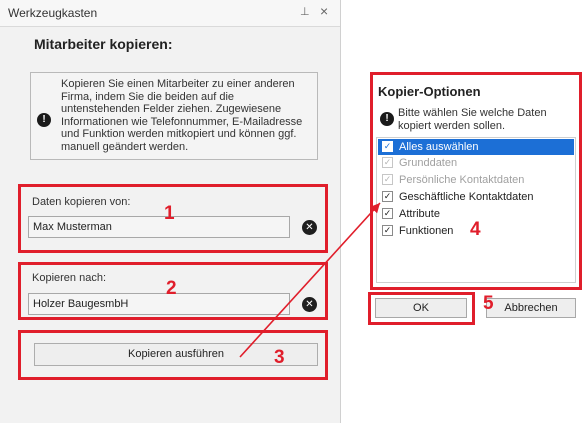 This screenshot has height=423, width=582. I want to click on annotation-number-1: 1, so click(169, 213).